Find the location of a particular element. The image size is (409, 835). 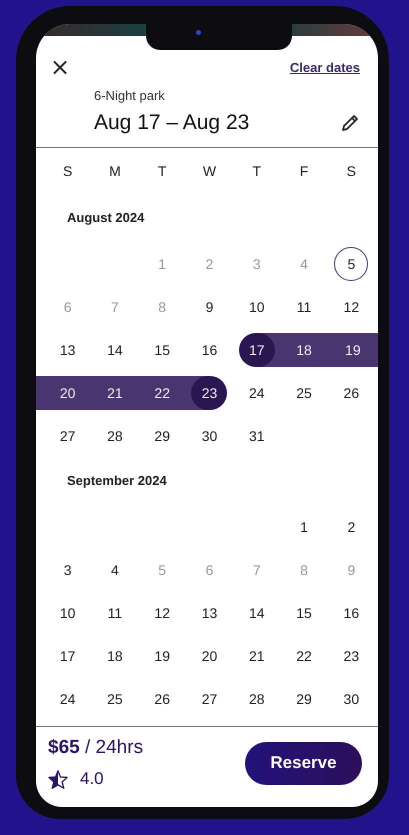

weekday-label: F is located at coordinates (304, 171).